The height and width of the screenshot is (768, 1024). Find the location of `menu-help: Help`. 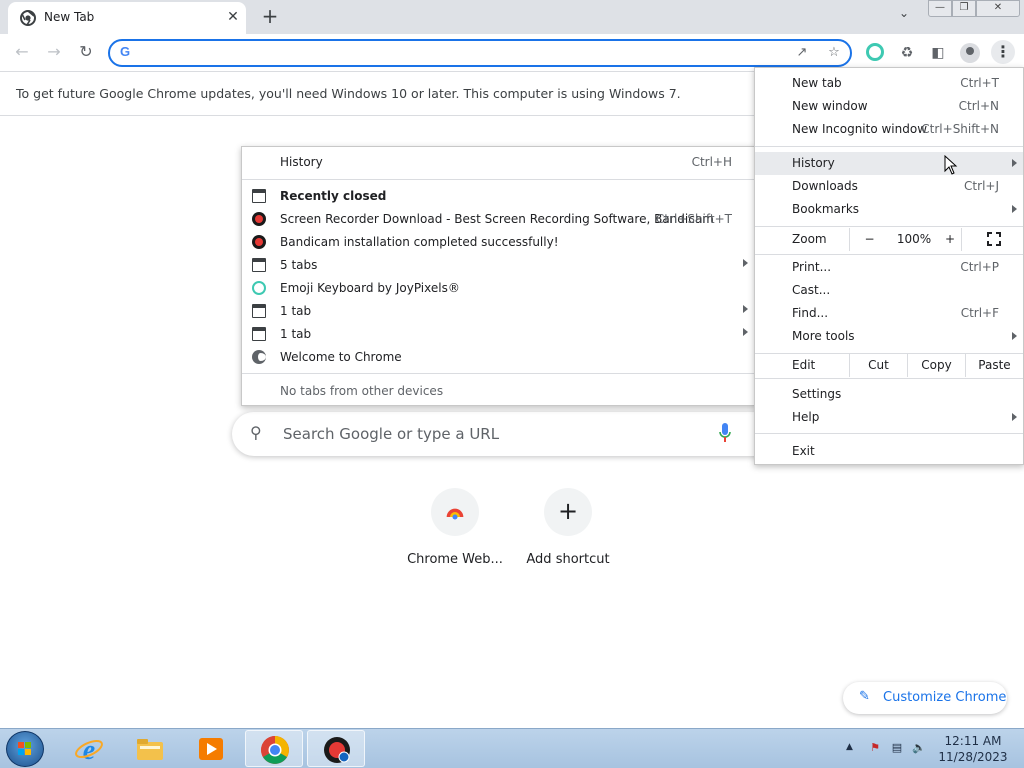

menu-help: Help is located at coordinates (889, 417).